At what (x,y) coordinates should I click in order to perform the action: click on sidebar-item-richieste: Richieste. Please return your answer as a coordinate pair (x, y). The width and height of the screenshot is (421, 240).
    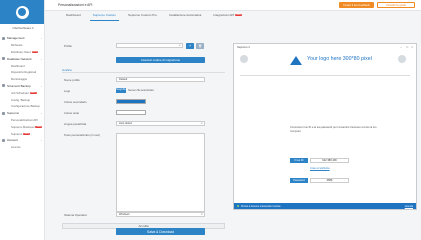
    Looking at the image, I should click on (22, 45).